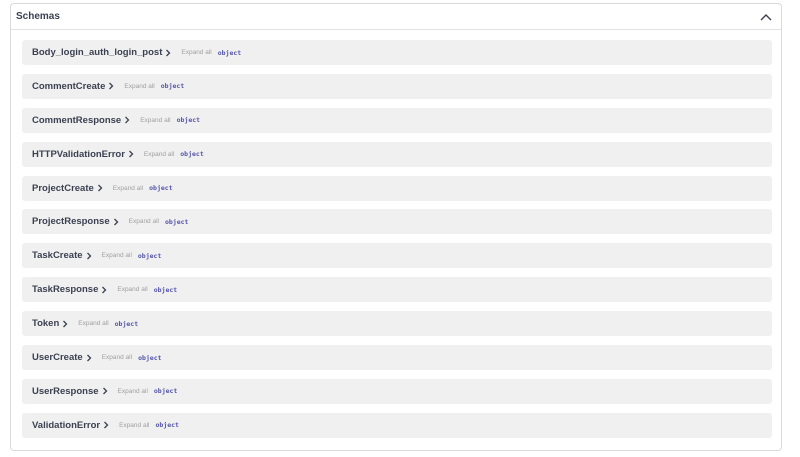 The height and width of the screenshot is (457, 800). I want to click on schema-model-name: Body_login_auth_login_post, so click(97, 52).